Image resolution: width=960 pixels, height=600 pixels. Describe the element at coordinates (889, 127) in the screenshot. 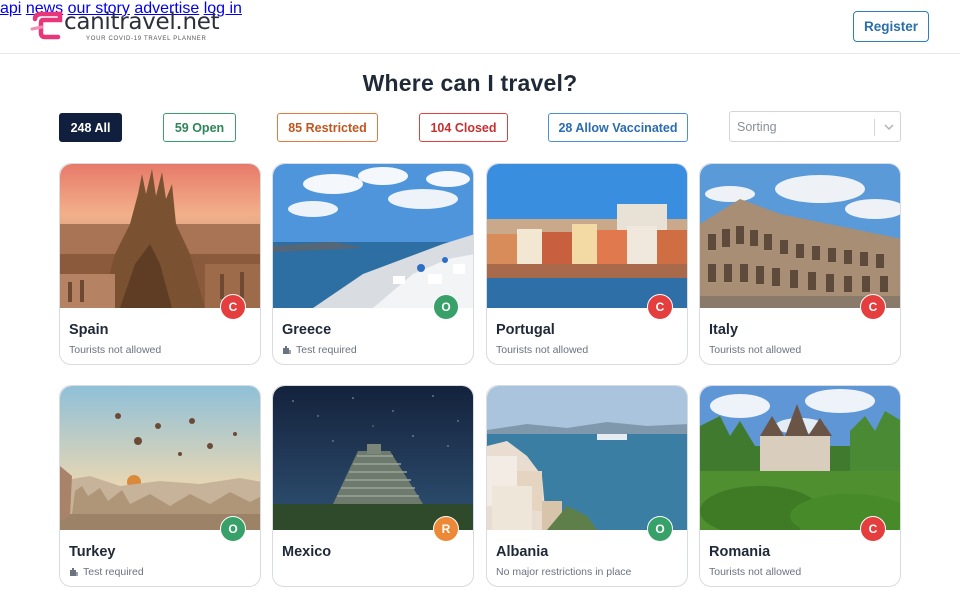

I see `chevron-down-icon` at that location.